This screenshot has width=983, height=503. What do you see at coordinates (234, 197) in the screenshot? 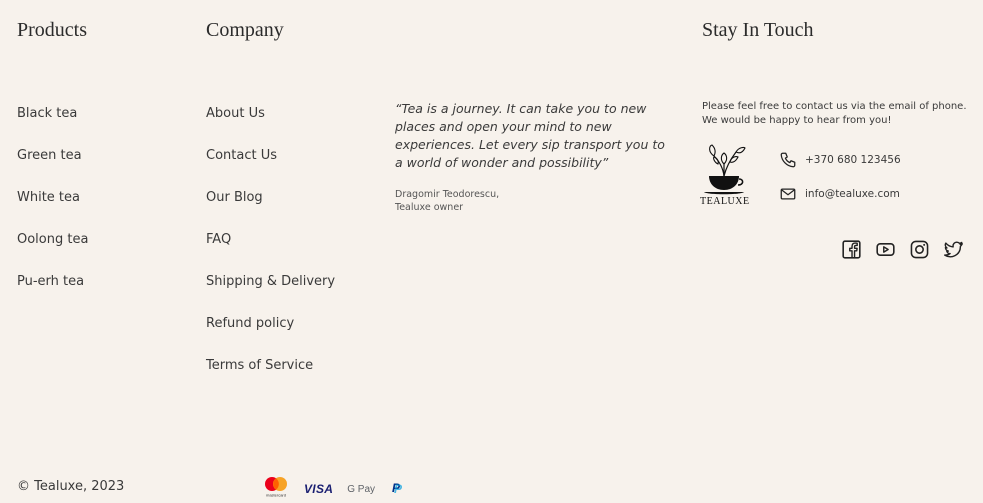
I see `company-link-our-blog: Our Blog` at bounding box center [234, 197].